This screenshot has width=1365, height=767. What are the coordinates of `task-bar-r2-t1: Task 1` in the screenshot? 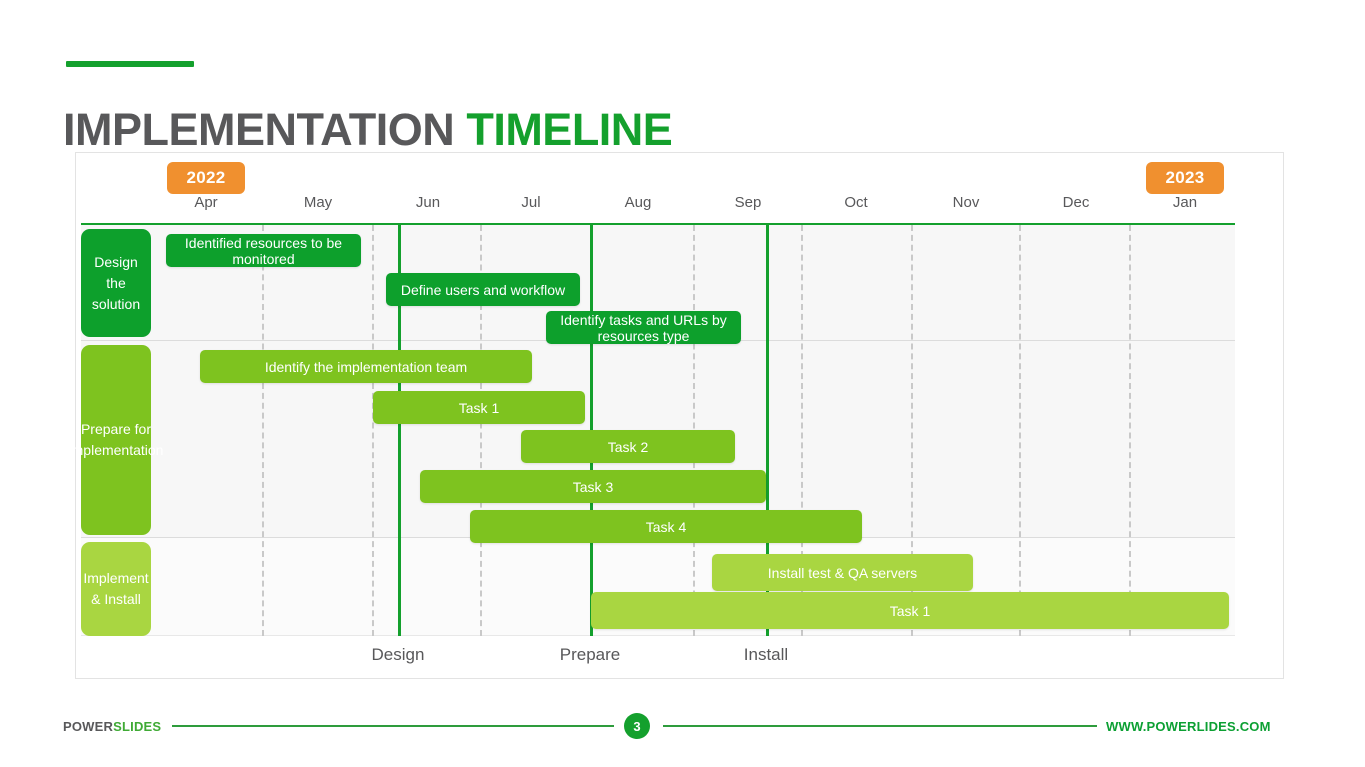 It's located at (910, 610).